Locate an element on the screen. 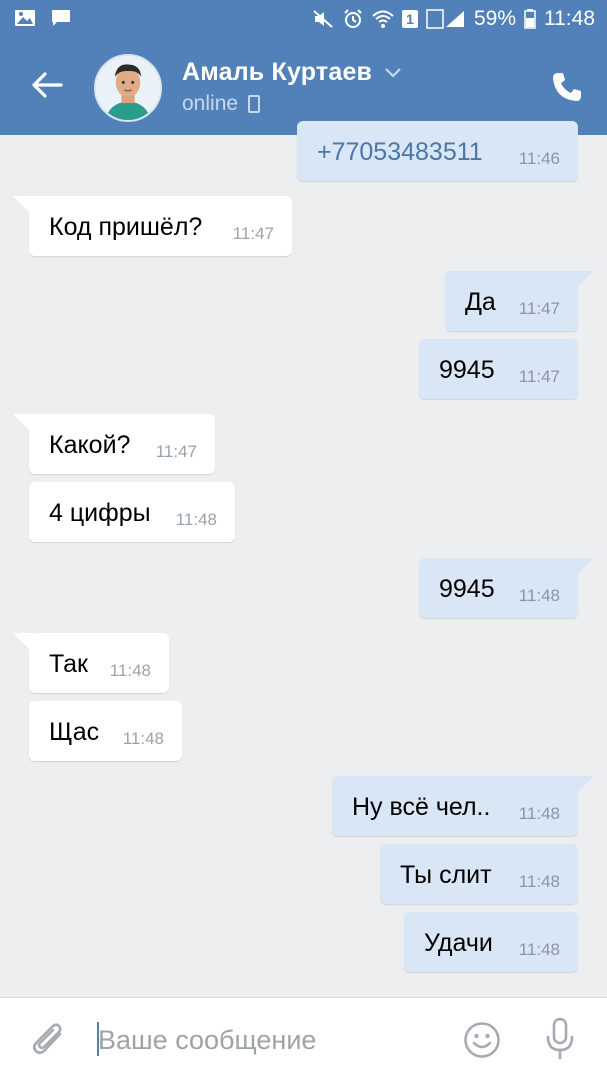  message-outgoing: 9945 11:47 is located at coordinates (498, 369).